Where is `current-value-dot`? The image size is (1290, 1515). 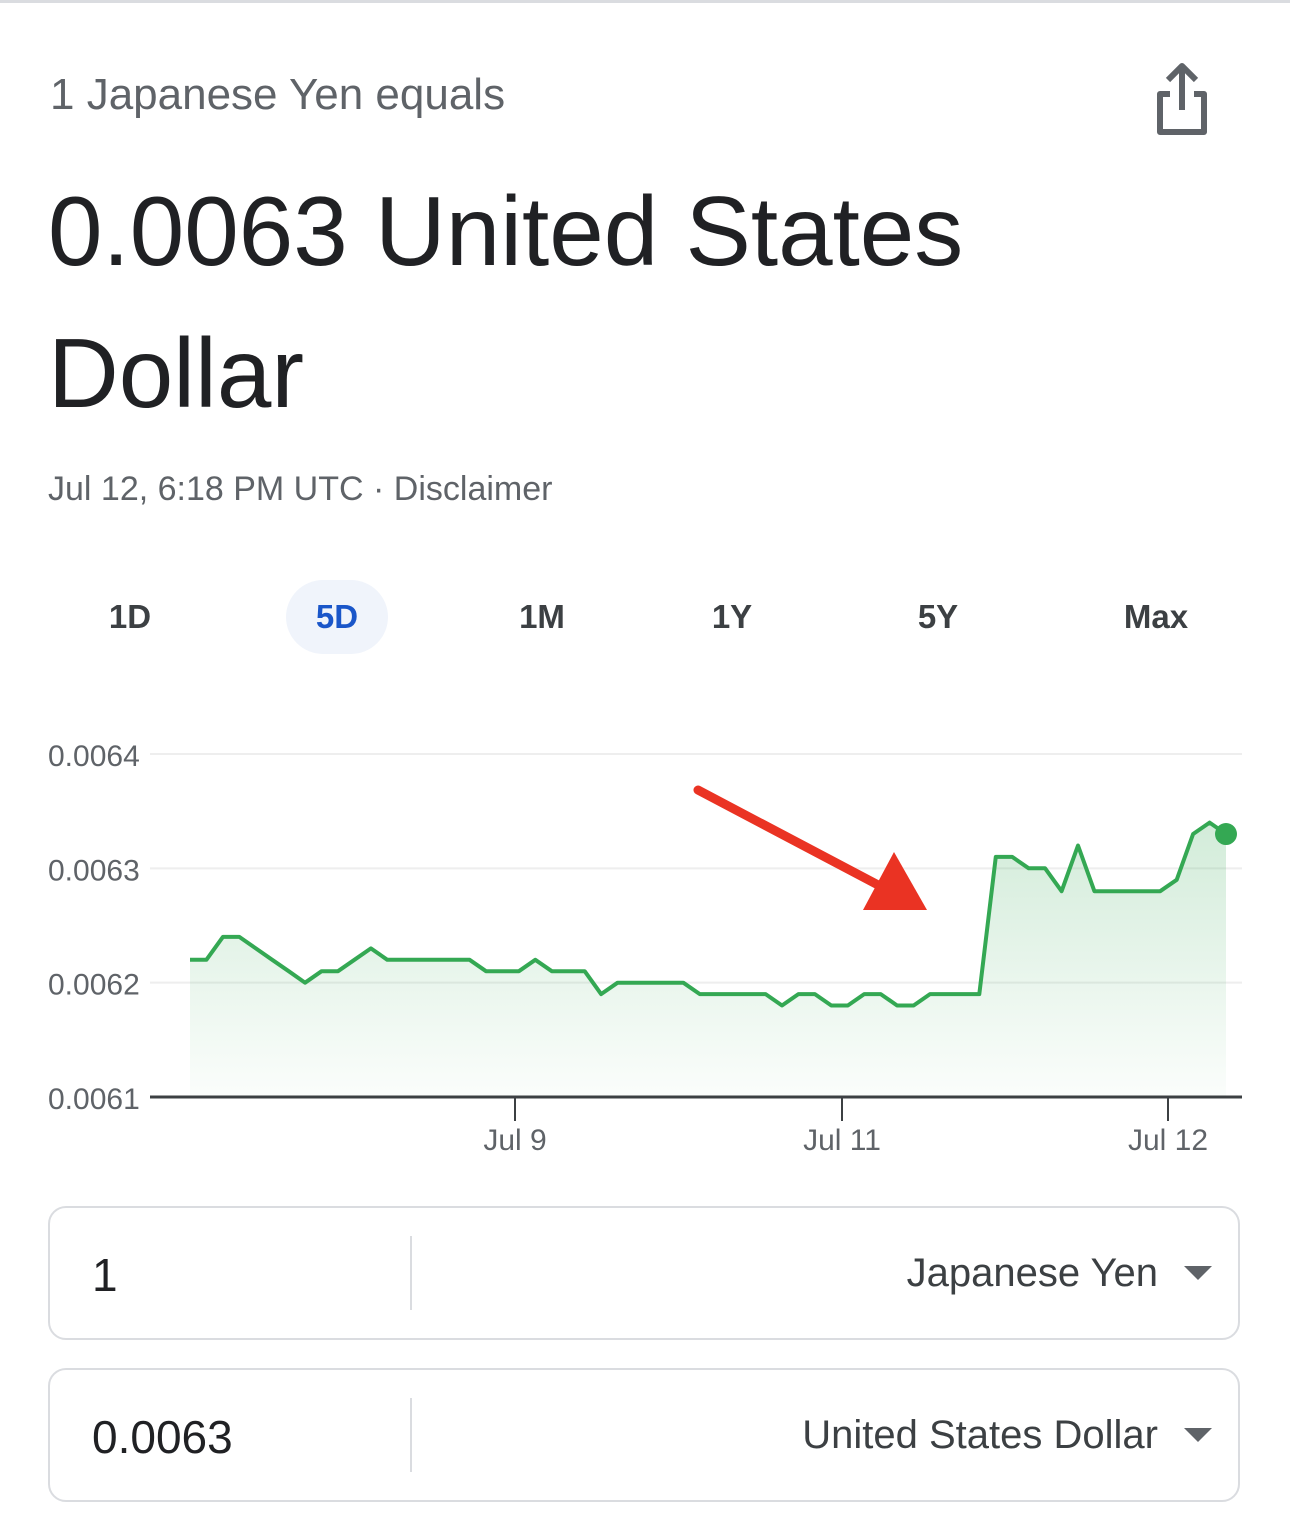 current-value-dot is located at coordinates (1226, 834).